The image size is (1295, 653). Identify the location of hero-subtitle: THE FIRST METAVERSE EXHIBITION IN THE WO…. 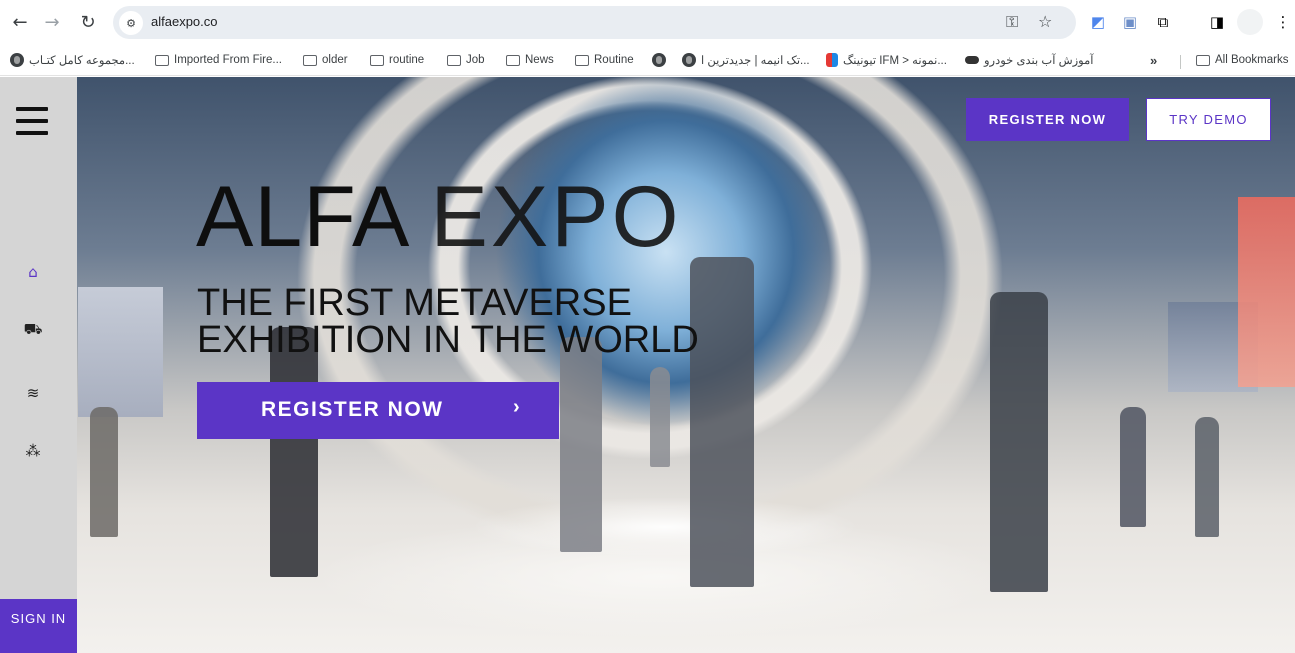
(448, 321).